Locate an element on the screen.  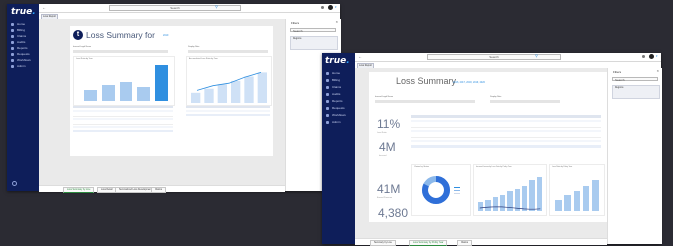
tab-loss-detail: Loss Detail is located at coordinates (107, 190).